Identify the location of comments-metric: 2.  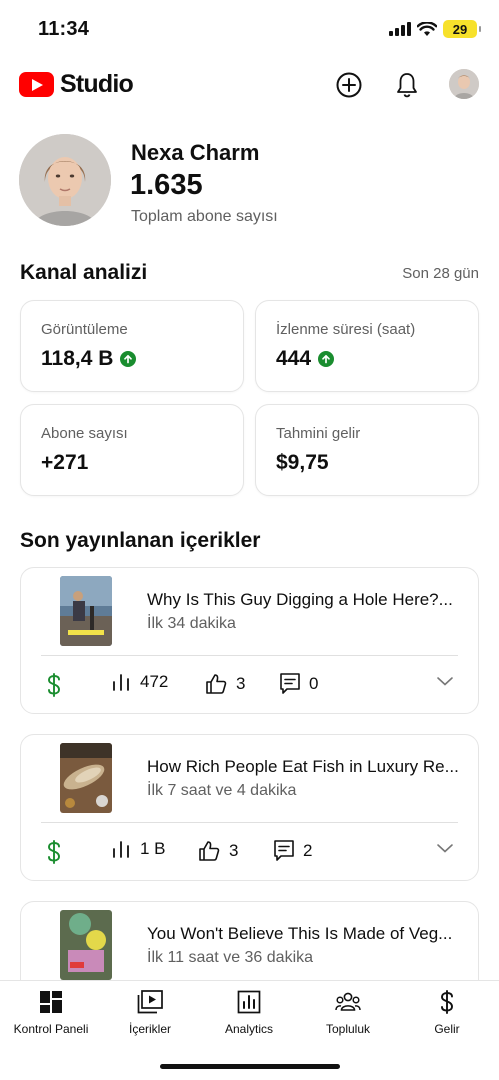
(292, 851).